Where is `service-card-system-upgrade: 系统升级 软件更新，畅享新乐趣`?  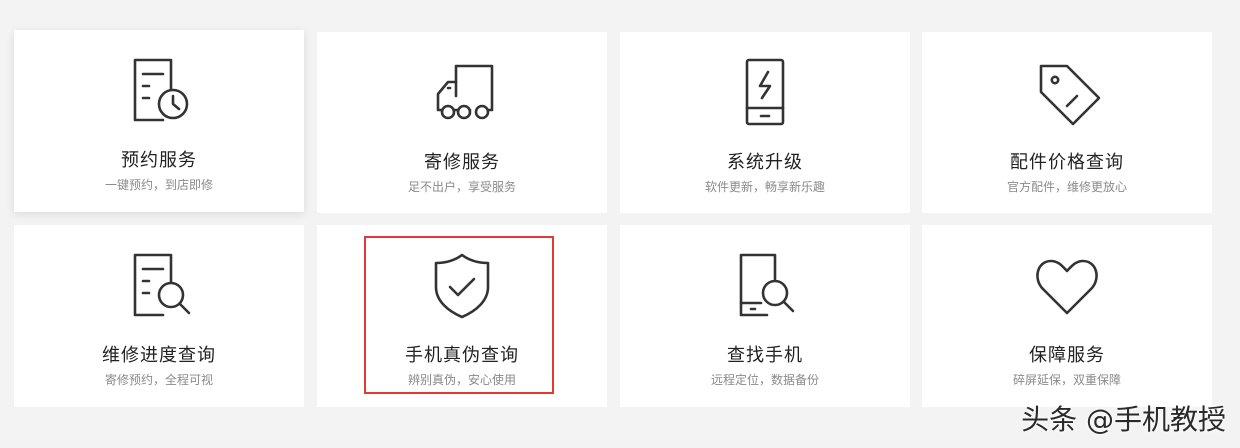
service-card-system-upgrade: 系统升级 软件更新，畅享新乐趣 is located at coordinates (765, 122).